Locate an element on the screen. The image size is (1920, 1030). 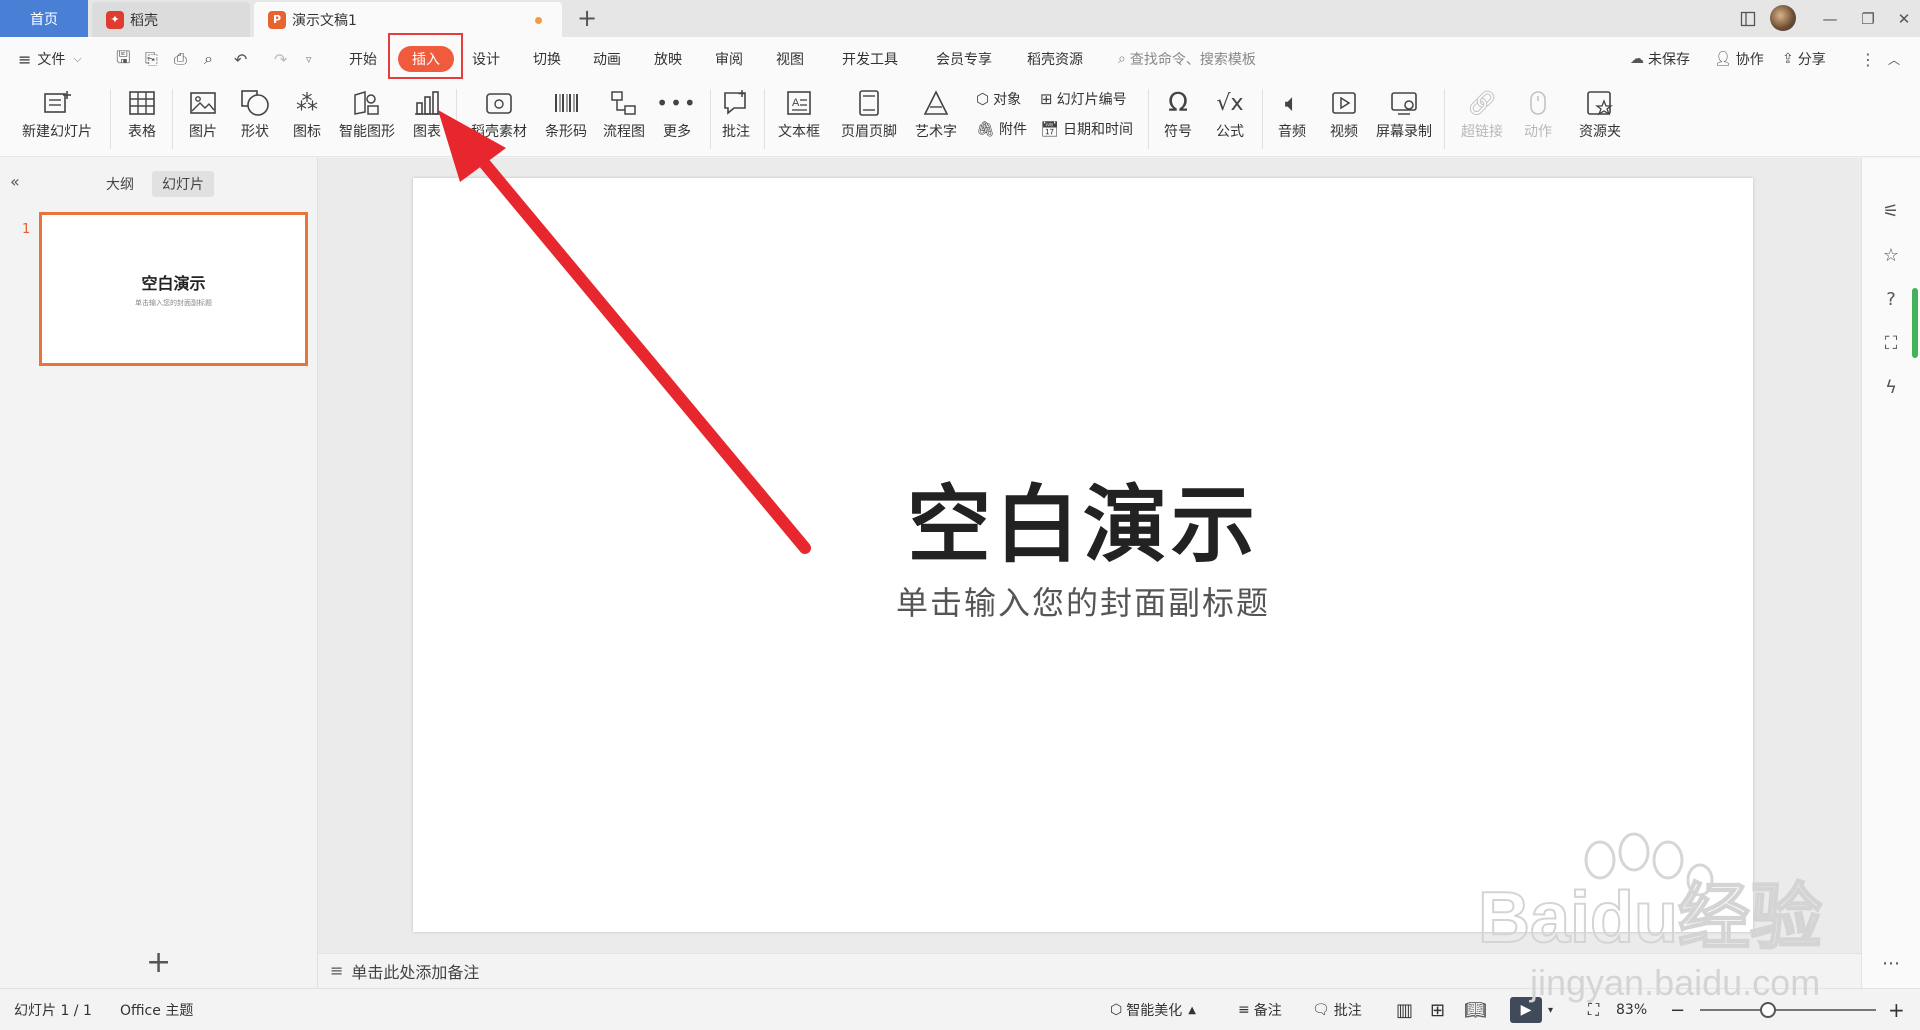
watermark-url: jingyan.baidu.com is located at coordinates (1674, 982).